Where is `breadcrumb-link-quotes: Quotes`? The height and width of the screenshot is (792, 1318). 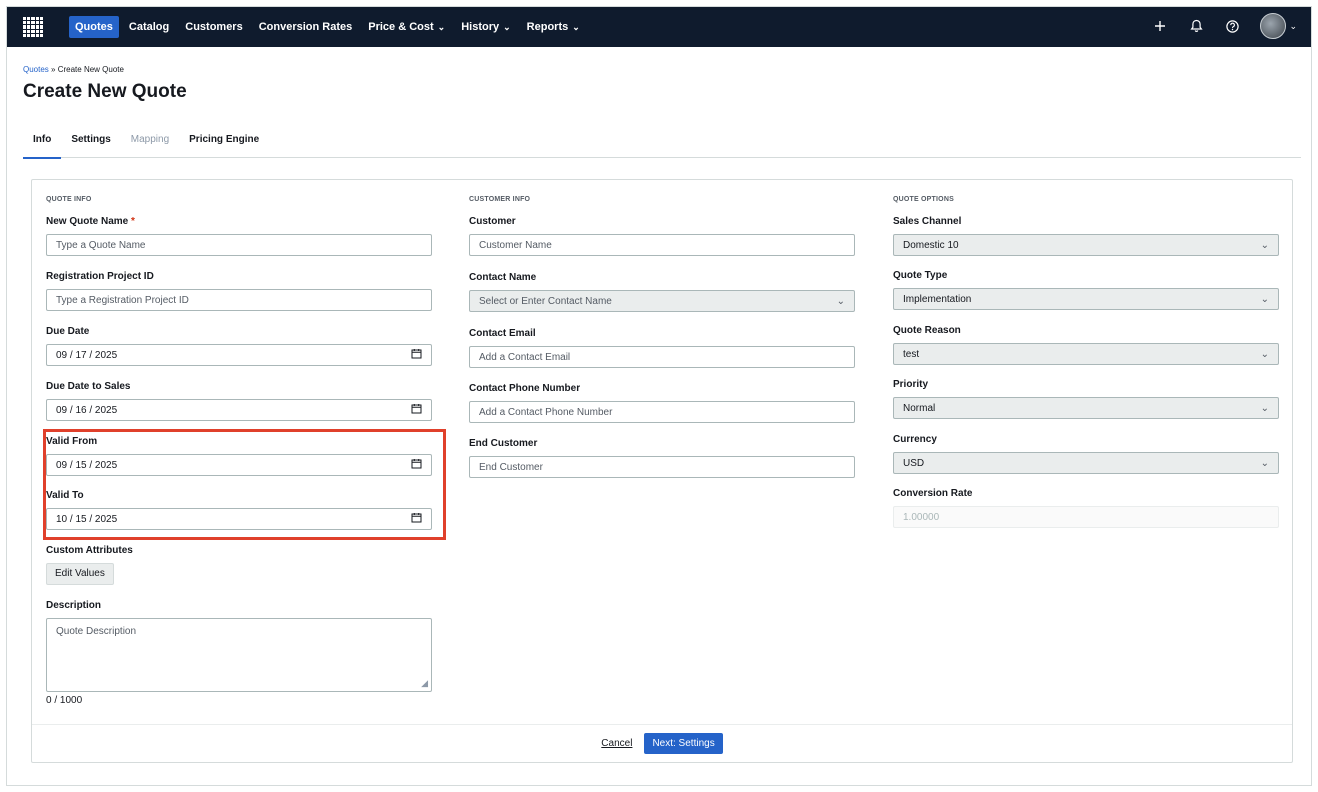 breadcrumb-link-quotes: Quotes is located at coordinates (36, 69).